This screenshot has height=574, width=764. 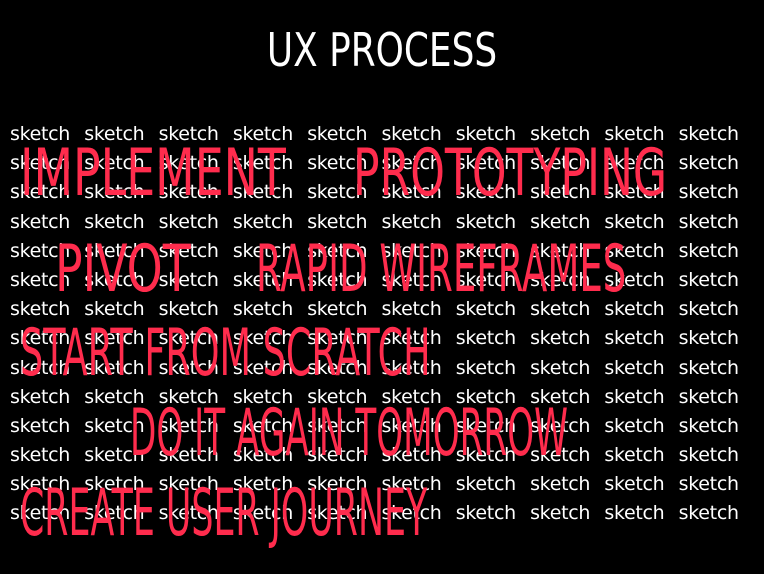 I want to click on page-title: UX PROCESS, so click(x=382, y=50).